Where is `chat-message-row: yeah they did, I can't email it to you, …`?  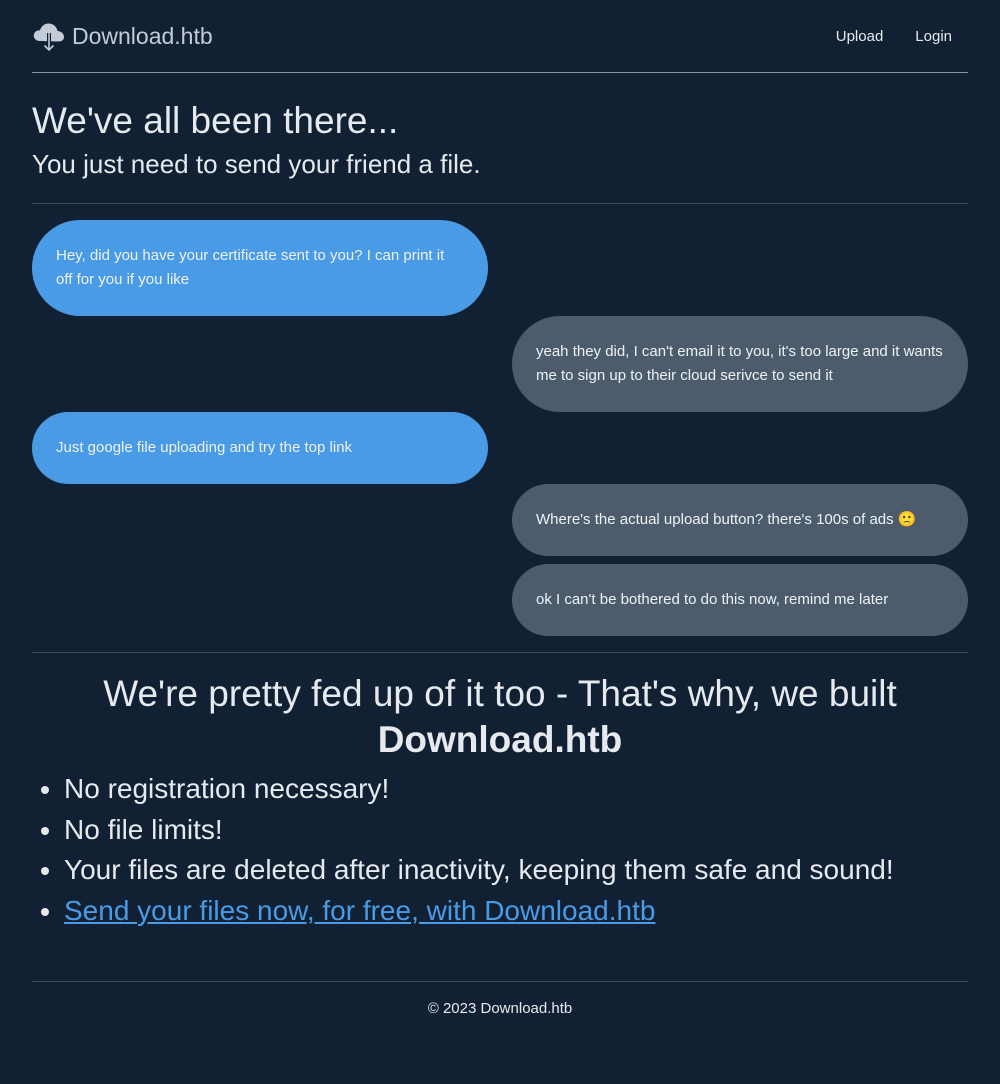 chat-message-row: yeah they did, I can't email it to you, … is located at coordinates (500, 364).